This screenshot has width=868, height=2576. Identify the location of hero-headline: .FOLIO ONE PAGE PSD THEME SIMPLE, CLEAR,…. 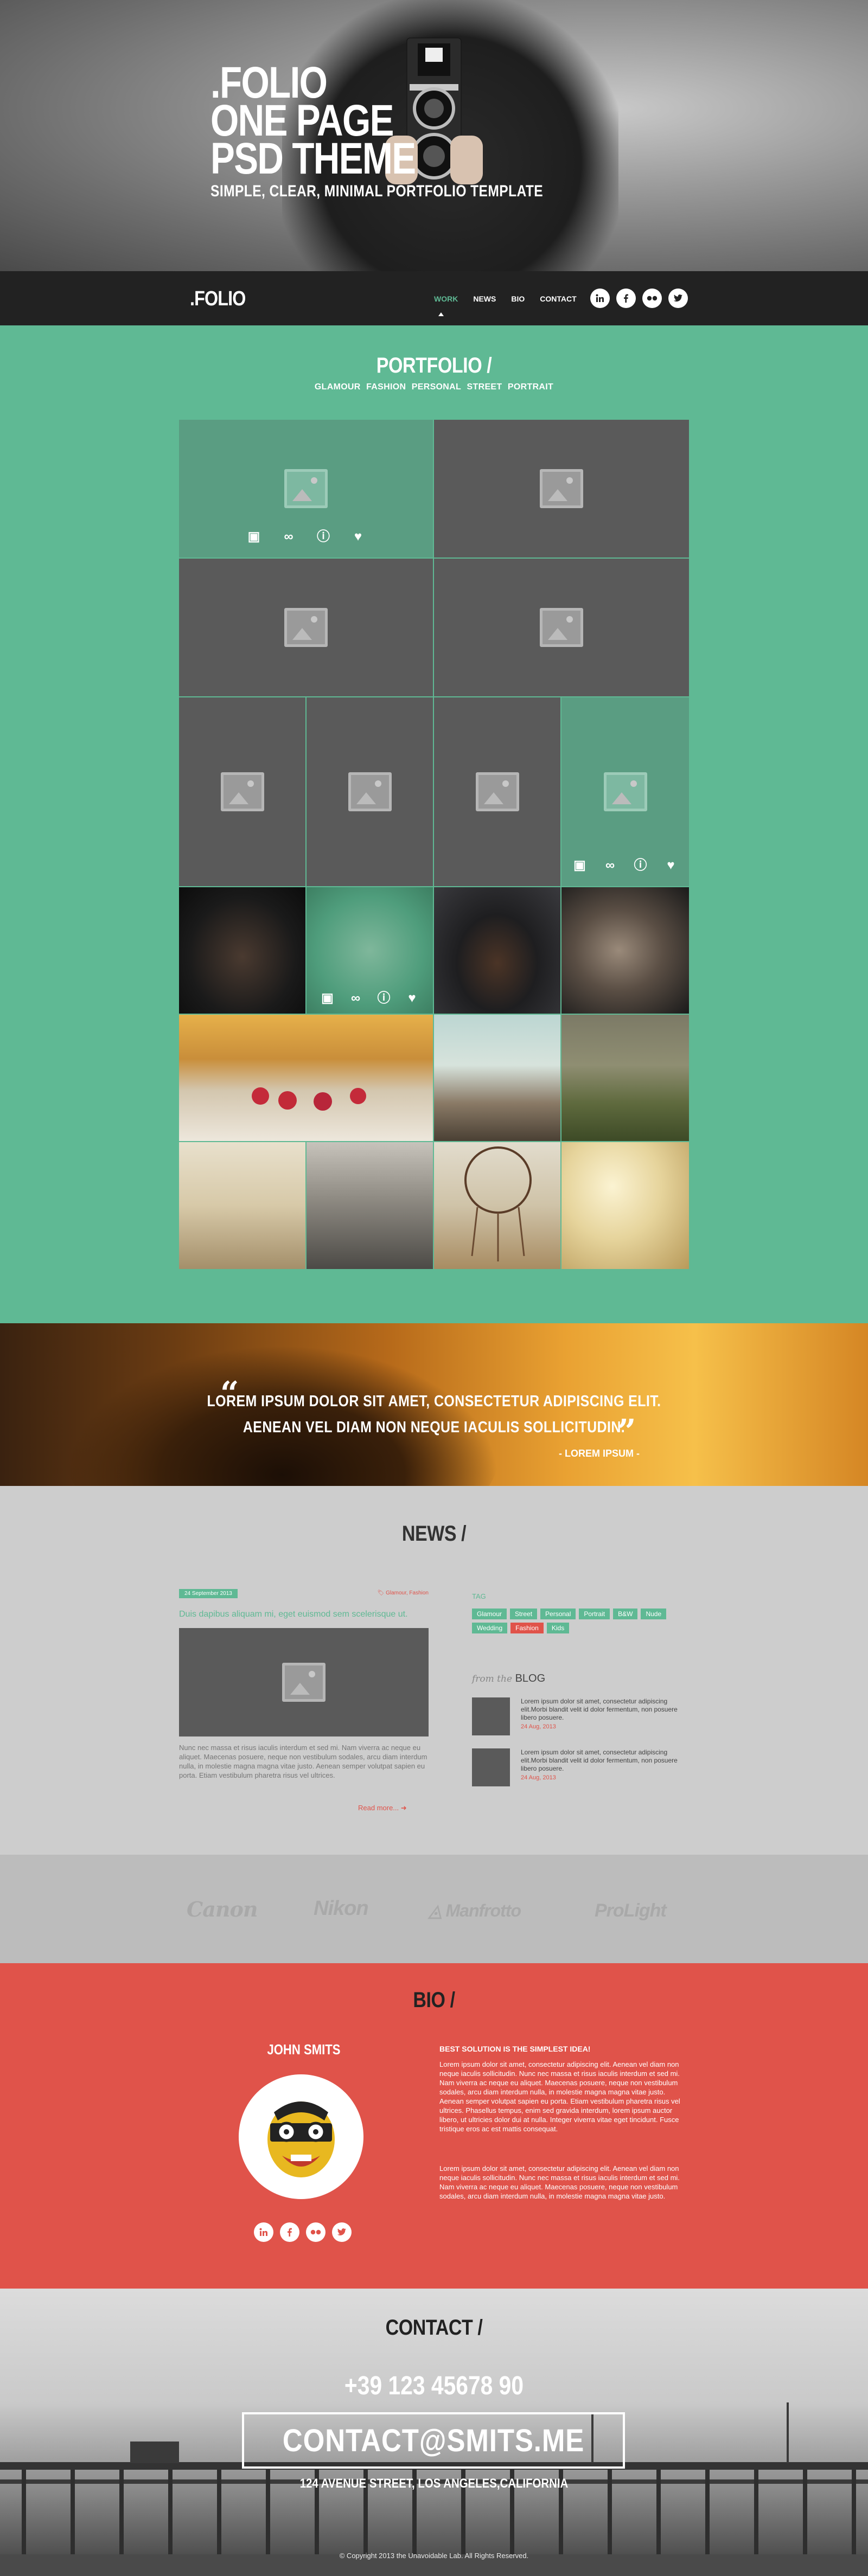
(413, 131).